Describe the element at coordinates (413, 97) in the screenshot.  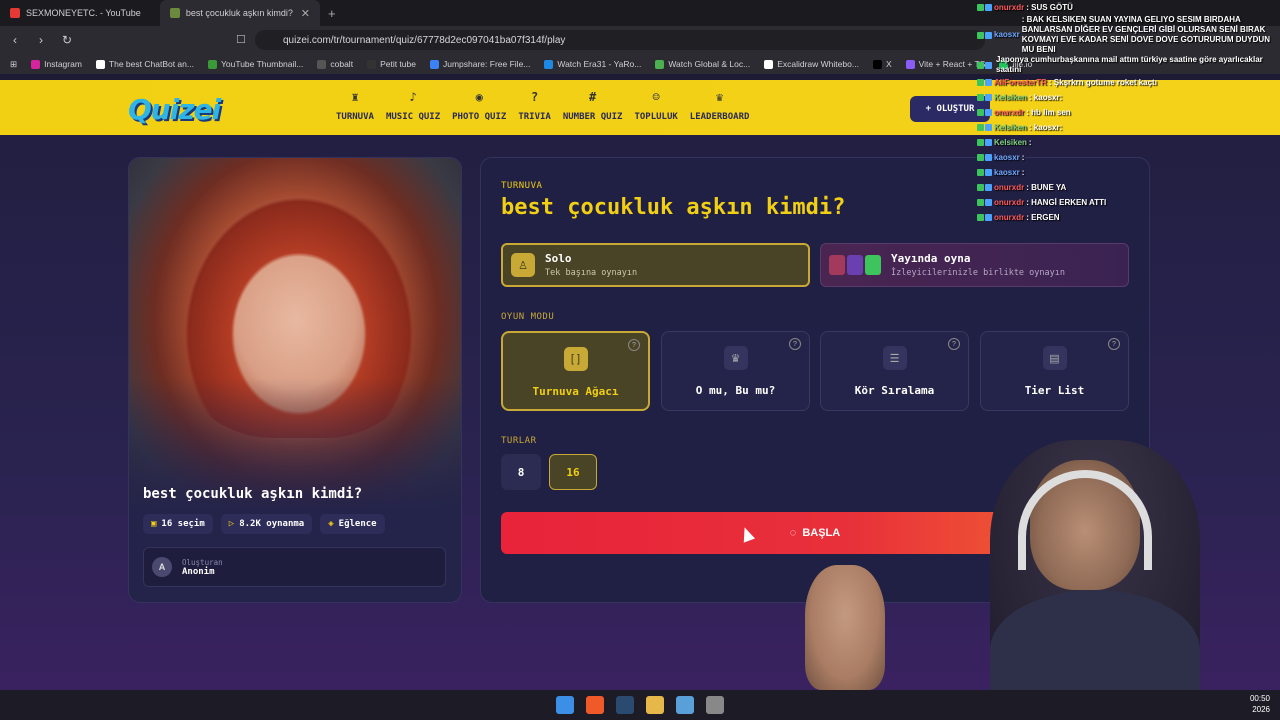
I see `music-icon: ♪` at that location.